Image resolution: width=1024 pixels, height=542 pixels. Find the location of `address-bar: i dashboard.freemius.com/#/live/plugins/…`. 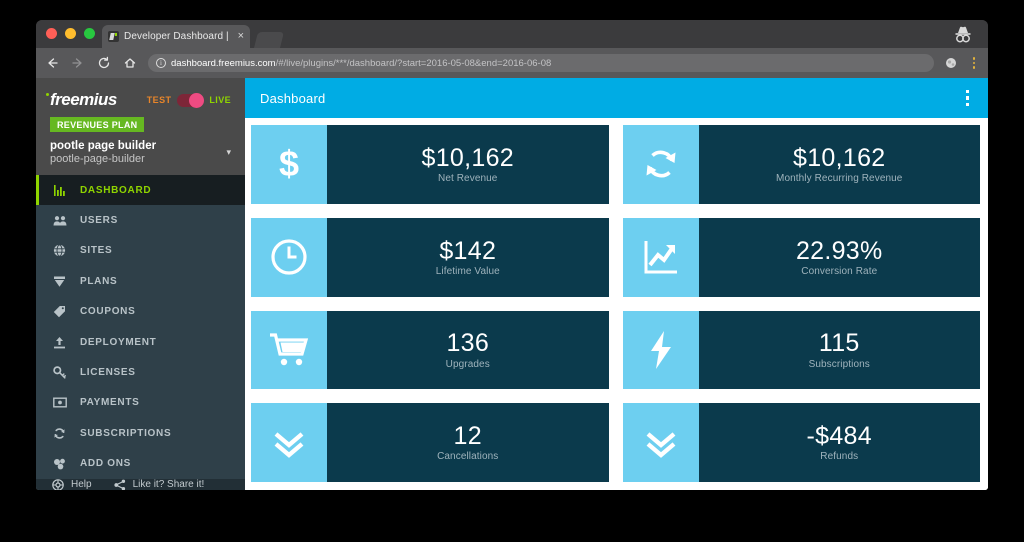

address-bar: i dashboard.freemius.com/#/live/plugins/… is located at coordinates (541, 63).